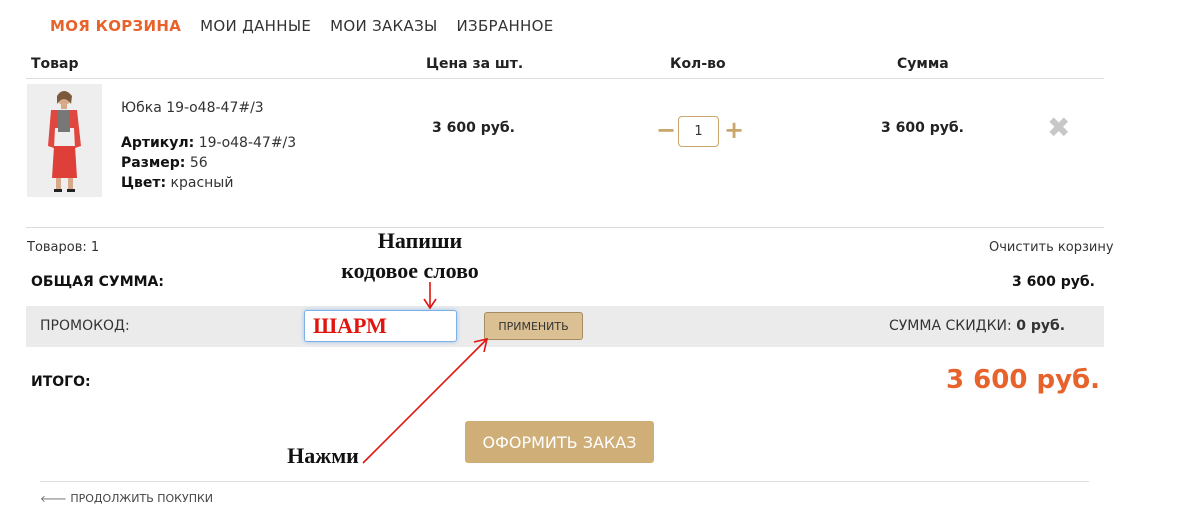 The height and width of the screenshot is (532, 1200). Describe the element at coordinates (666, 130) in the screenshot. I see `minus-icon: −` at that location.